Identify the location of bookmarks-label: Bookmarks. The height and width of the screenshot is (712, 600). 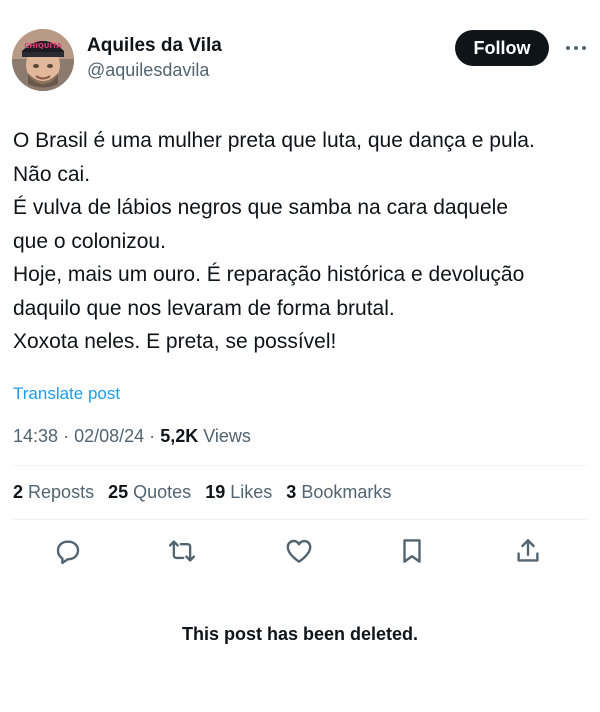
(346, 492).